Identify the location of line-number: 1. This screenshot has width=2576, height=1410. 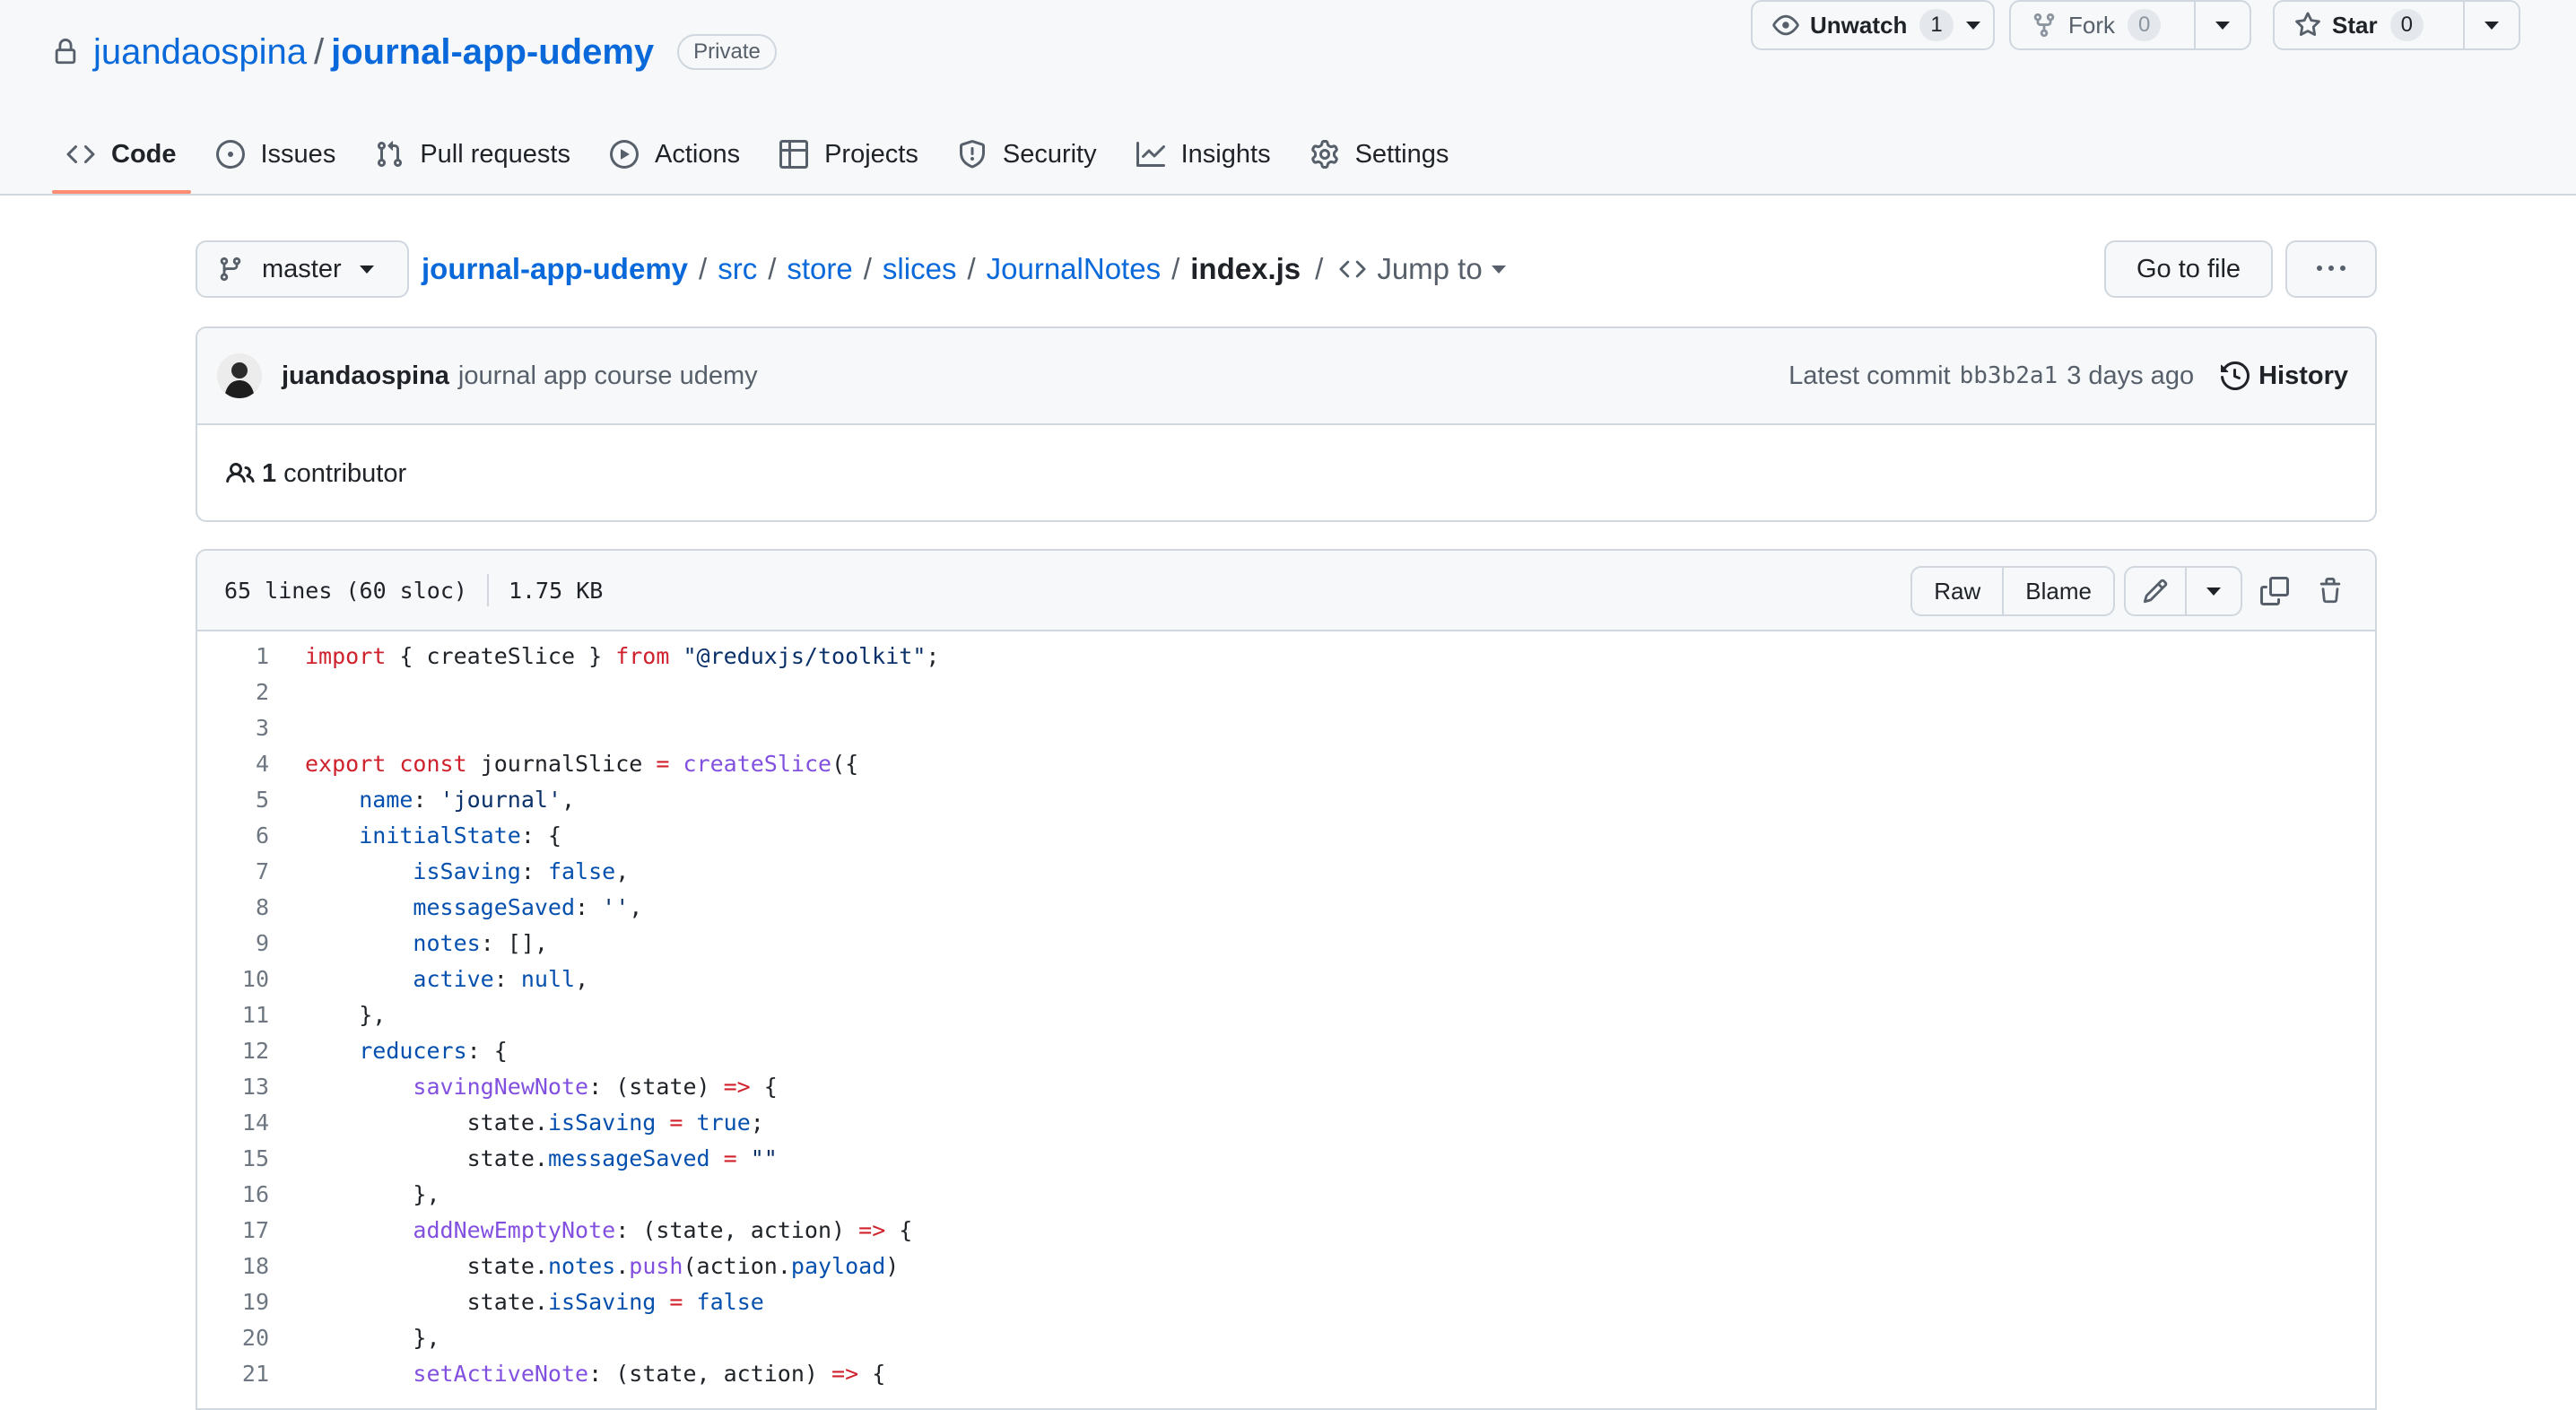
(233, 657).